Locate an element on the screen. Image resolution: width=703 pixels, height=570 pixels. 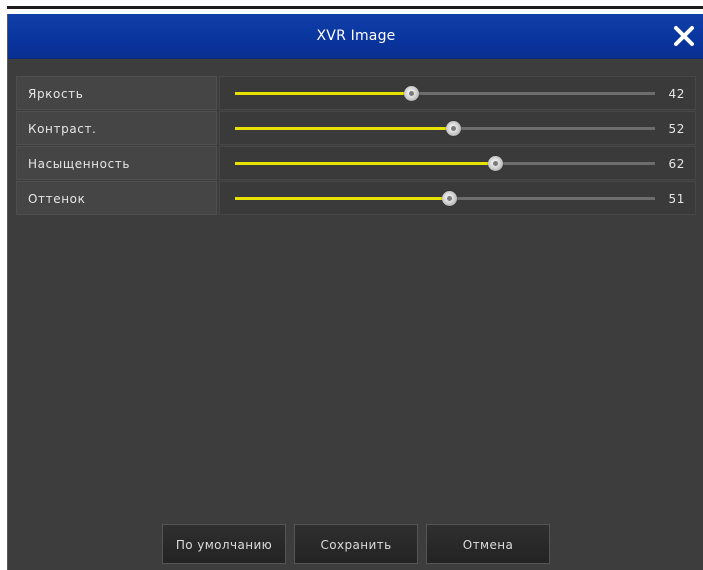
setting-label-cell: Оттенок is located at coordinates (116, 198).